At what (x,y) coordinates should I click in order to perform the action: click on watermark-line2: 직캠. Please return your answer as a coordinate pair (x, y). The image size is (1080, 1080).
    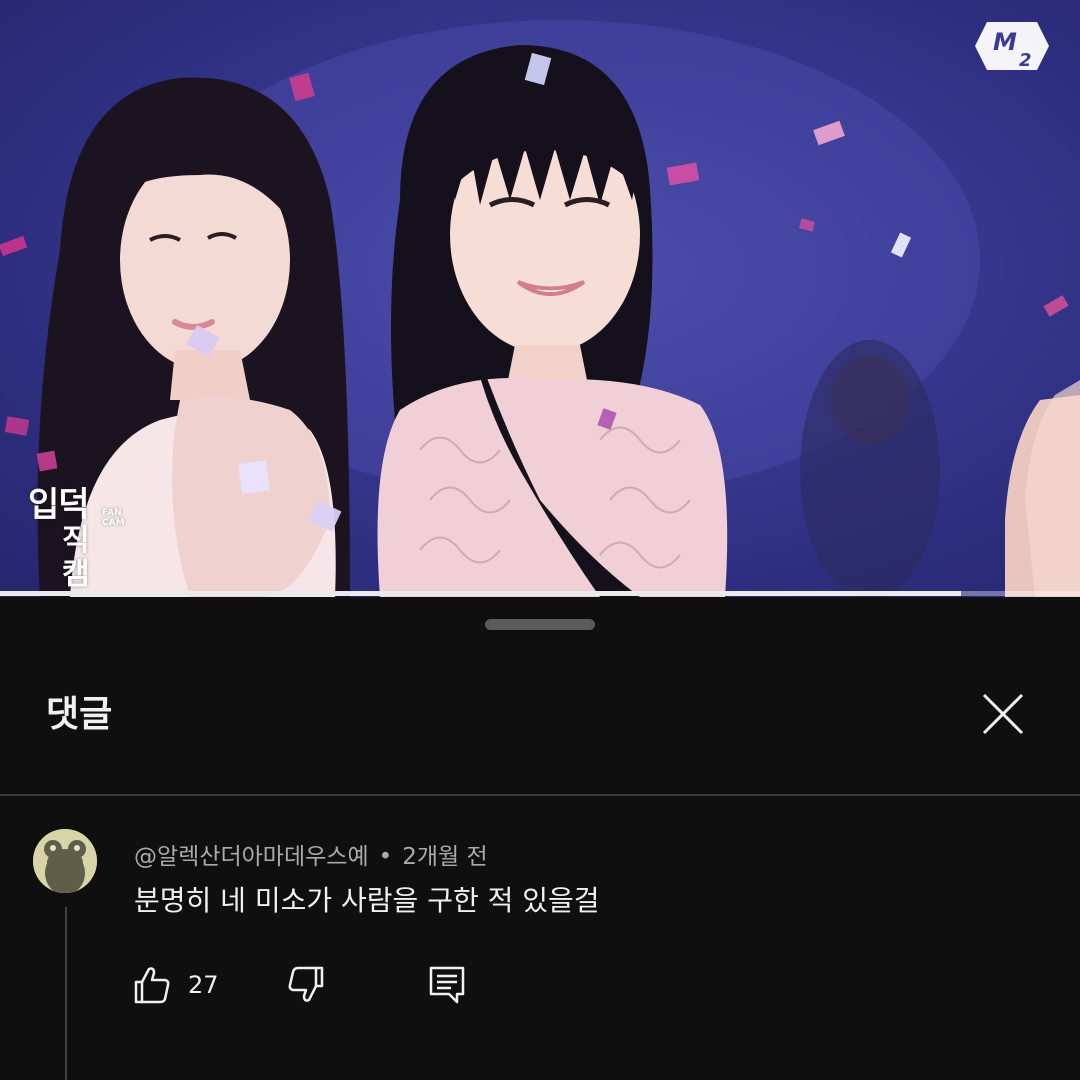
    Looking at the image, I should click on (76, 557).